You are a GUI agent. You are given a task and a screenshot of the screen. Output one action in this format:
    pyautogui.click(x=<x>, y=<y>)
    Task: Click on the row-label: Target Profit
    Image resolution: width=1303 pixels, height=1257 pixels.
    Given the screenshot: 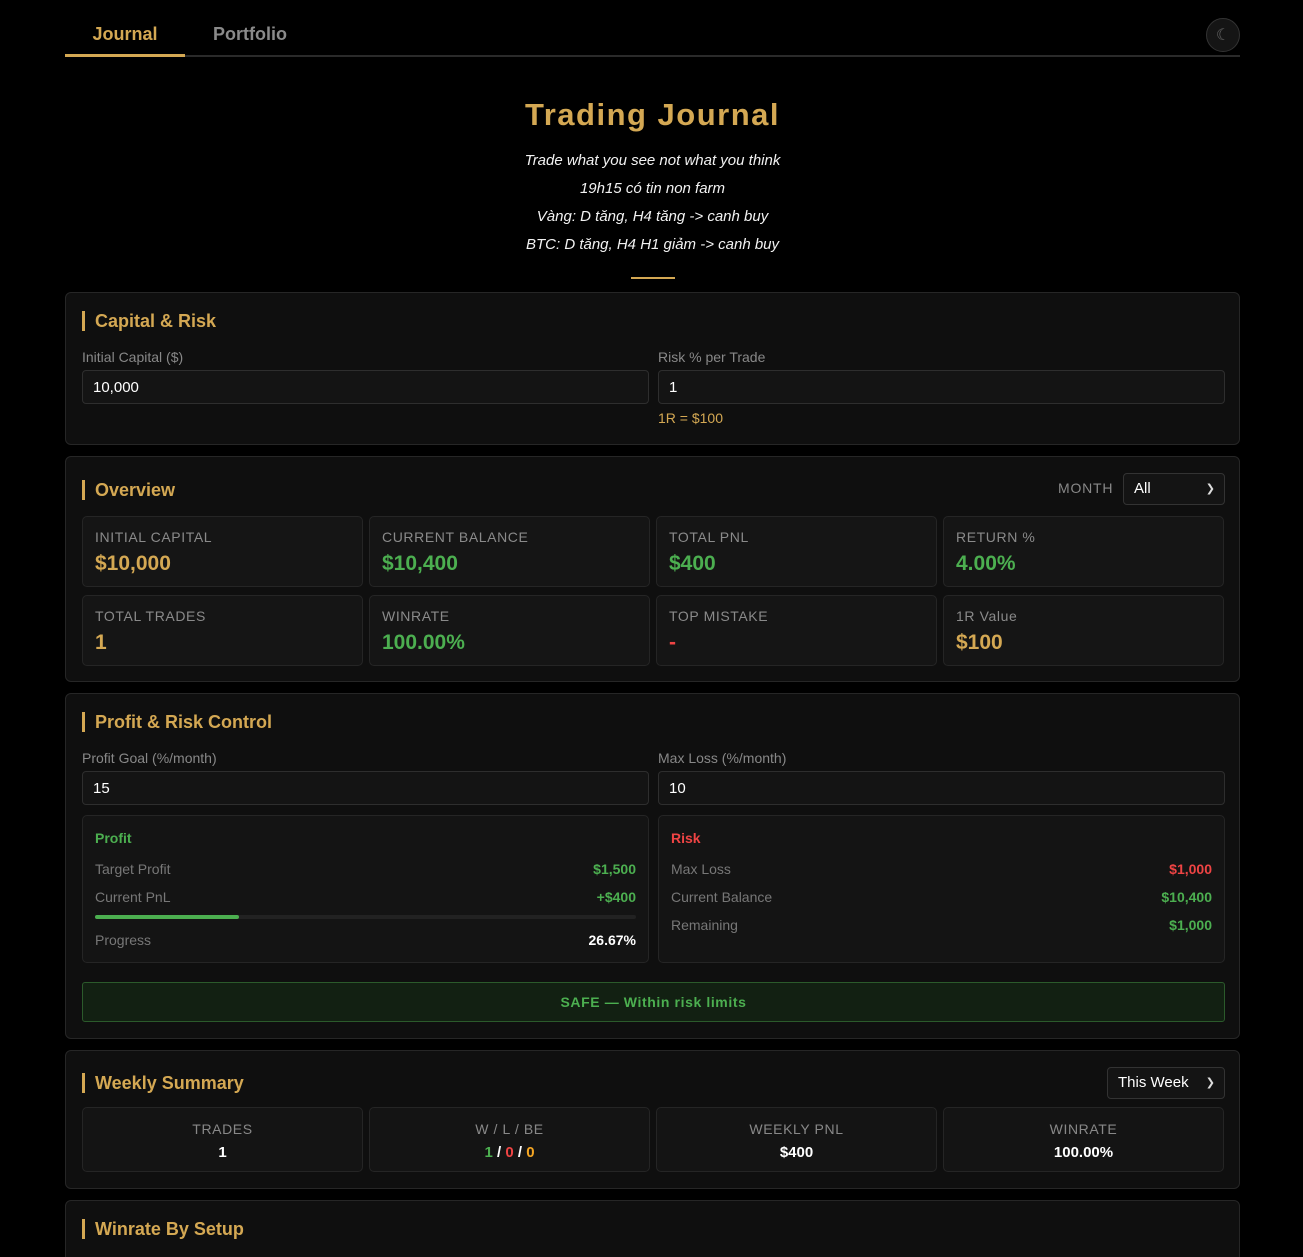 What is the action you would take?
    pyautogui.click(x=133, y=869)
    